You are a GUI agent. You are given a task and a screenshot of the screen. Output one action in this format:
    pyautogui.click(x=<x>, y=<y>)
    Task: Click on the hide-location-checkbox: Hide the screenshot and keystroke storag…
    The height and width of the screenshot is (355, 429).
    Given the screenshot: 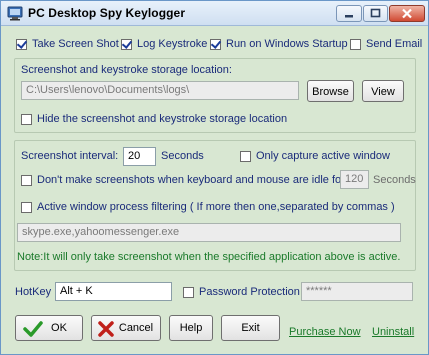 What is the action you would take?
    pyautogui.click(x=154, y=119)
    